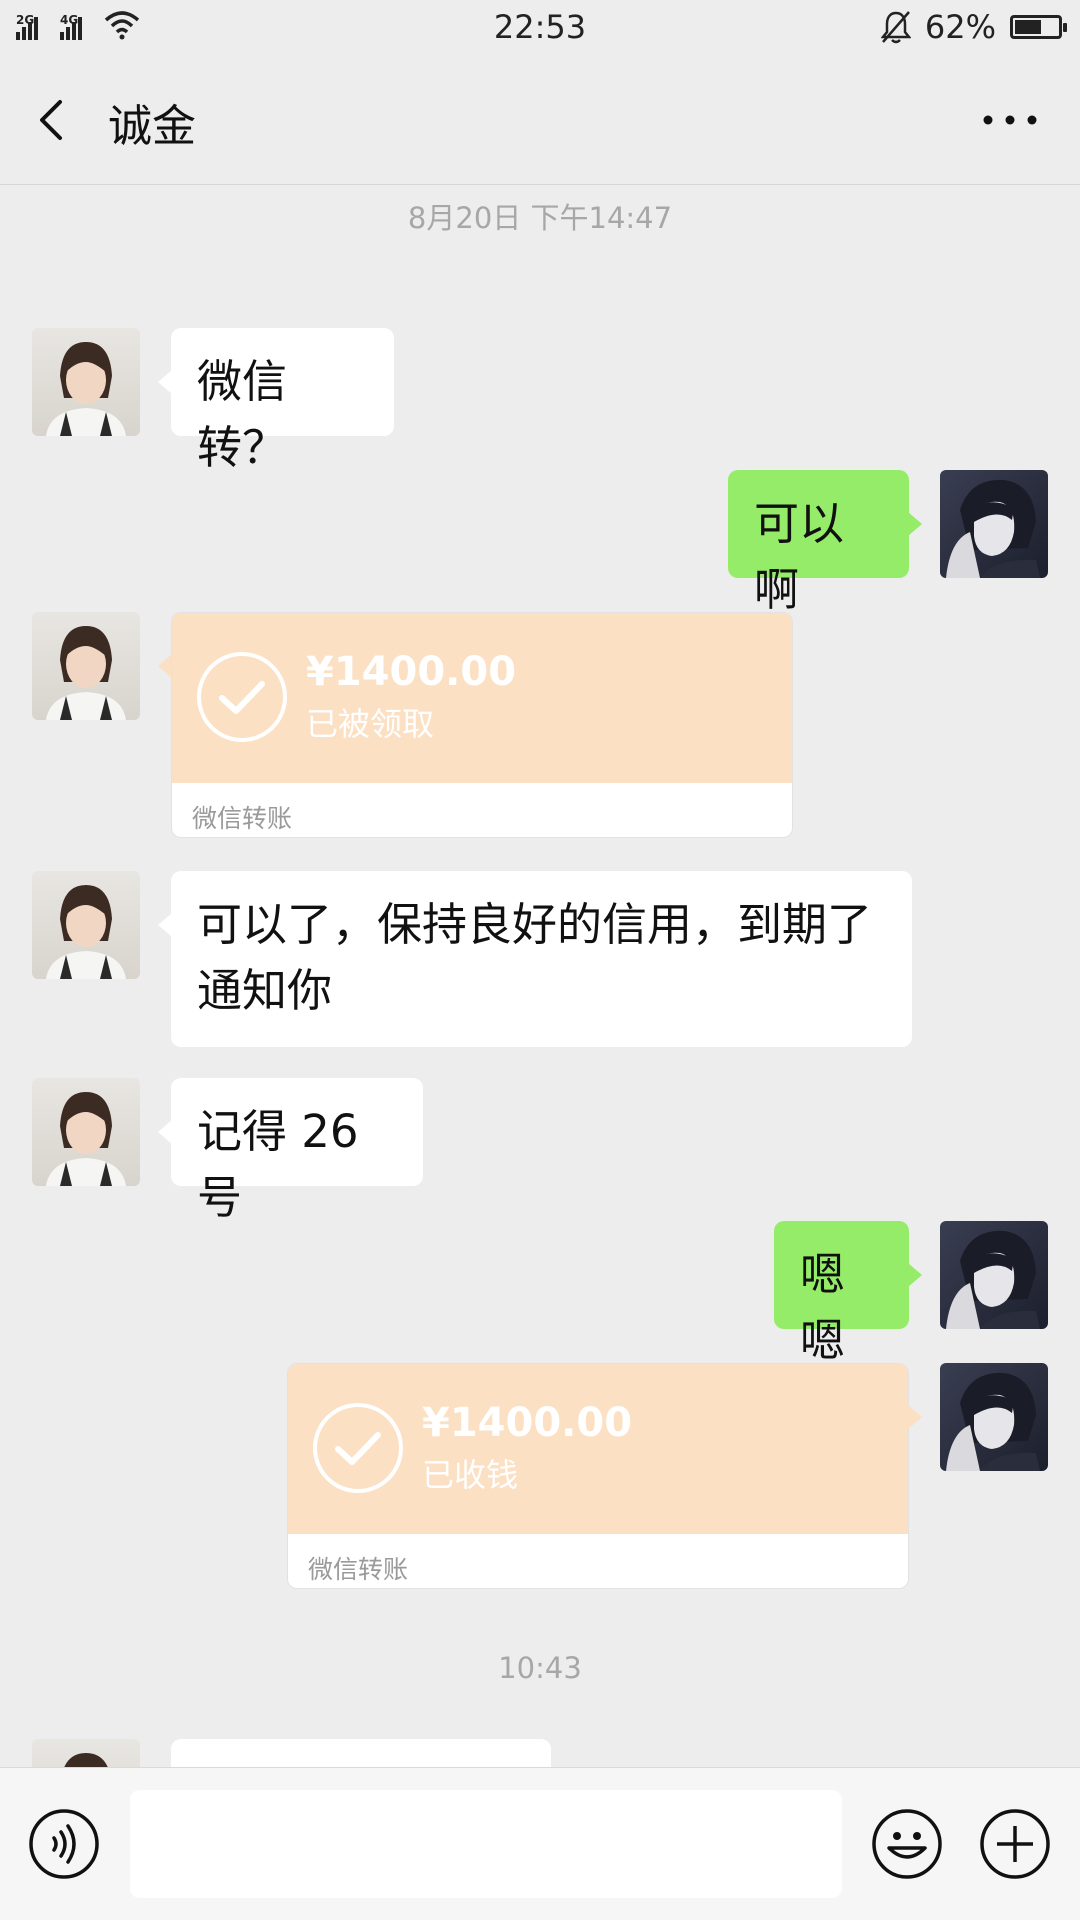 The height and width of the screenshot is (1920, 1080). Describe the element at coordinates (960, 27) in the screenshot. I see `battery-percent: 62%` at that location.